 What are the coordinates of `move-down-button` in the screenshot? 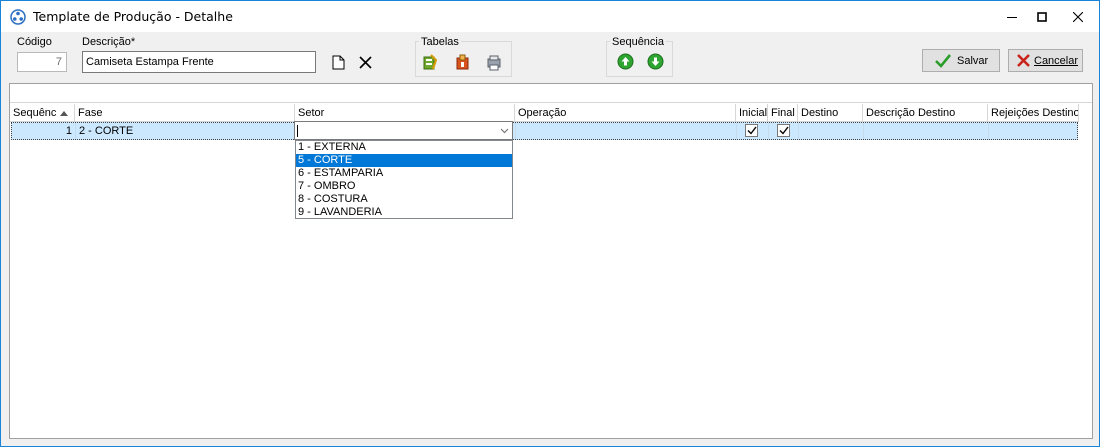 It's located at (655, 61).